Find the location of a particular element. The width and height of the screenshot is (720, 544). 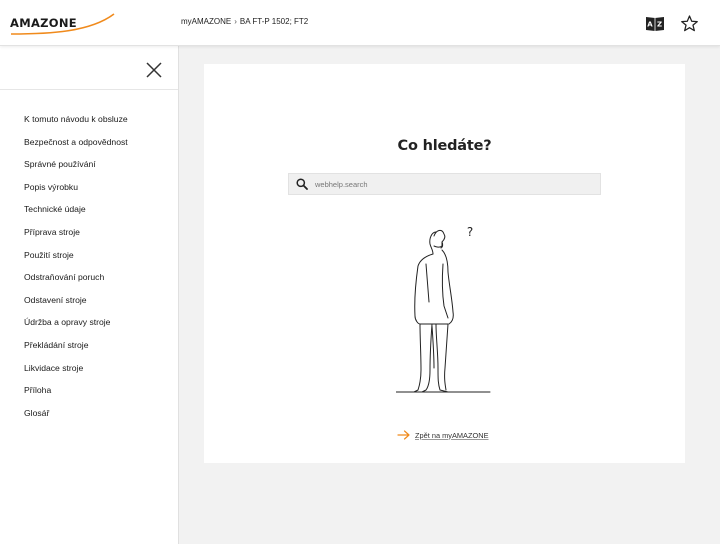

search-icon is located at coordinates (302, 184).